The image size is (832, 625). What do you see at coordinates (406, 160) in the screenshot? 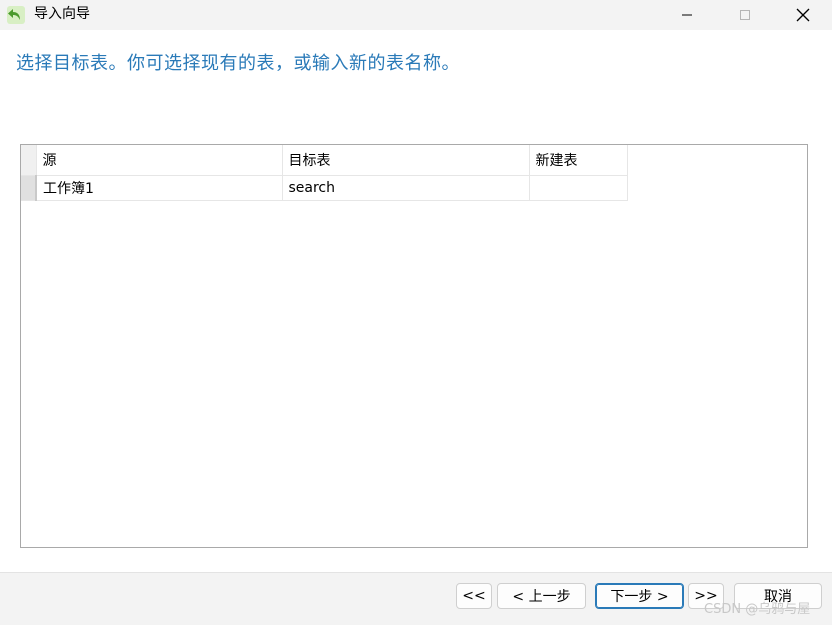
I see `column-header-target: 目标表` at bounding box center [406, 160].